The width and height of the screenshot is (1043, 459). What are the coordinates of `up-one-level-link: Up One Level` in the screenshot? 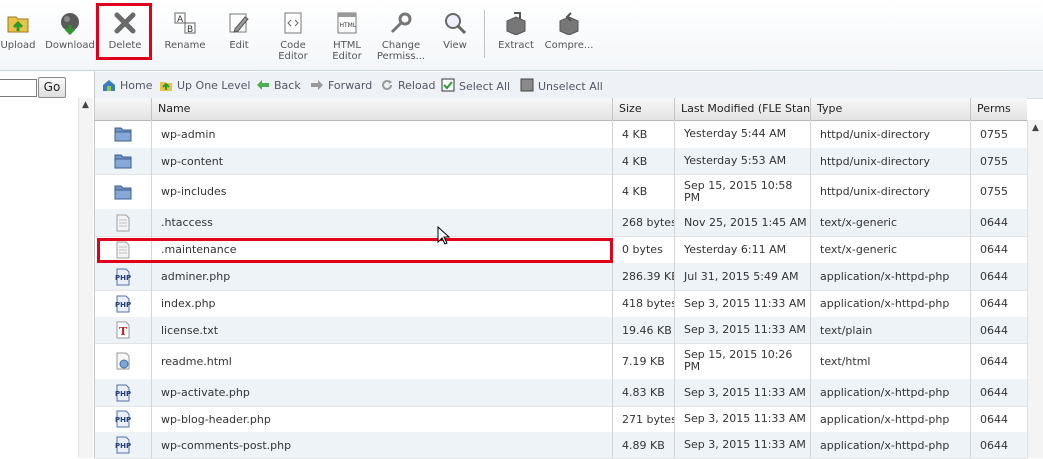 It's located at (204, 86).